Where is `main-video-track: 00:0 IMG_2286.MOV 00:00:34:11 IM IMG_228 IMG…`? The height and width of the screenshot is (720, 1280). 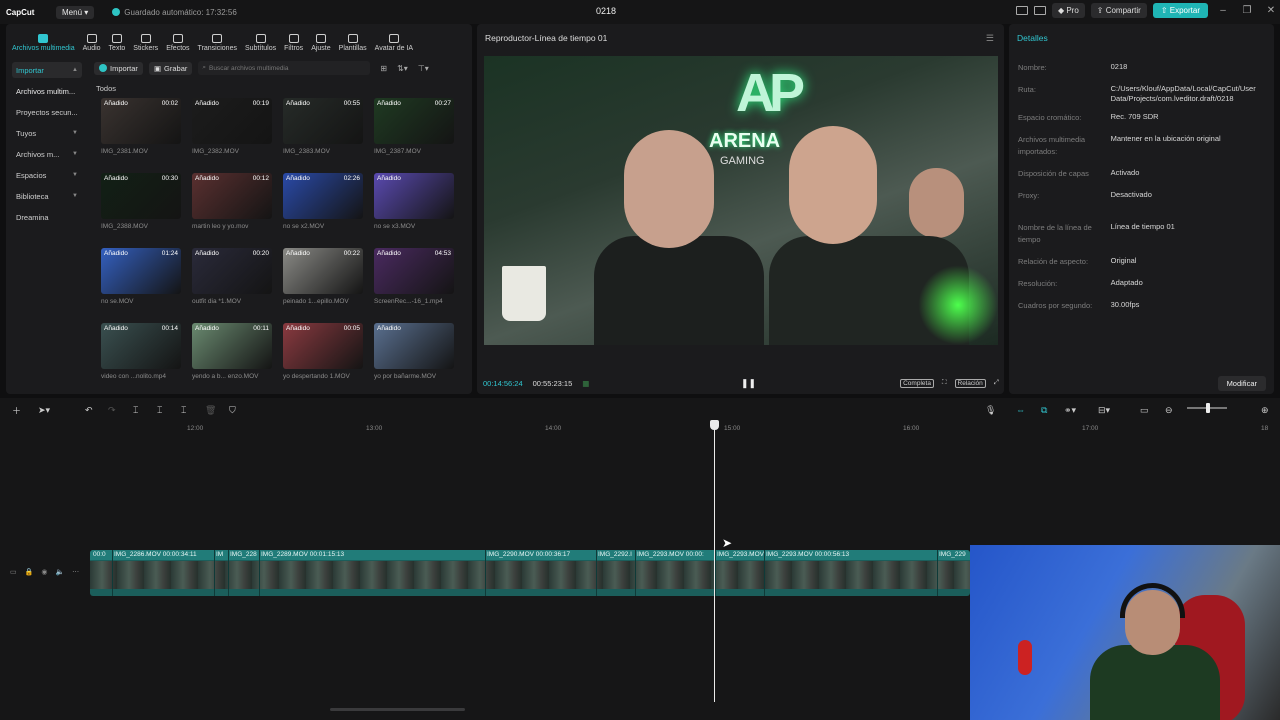
main-video-track: 00:0 IMG_2286.MOV 00:00:34:11 IM IMG_228 IMG… is located at coordinates (530, 573).